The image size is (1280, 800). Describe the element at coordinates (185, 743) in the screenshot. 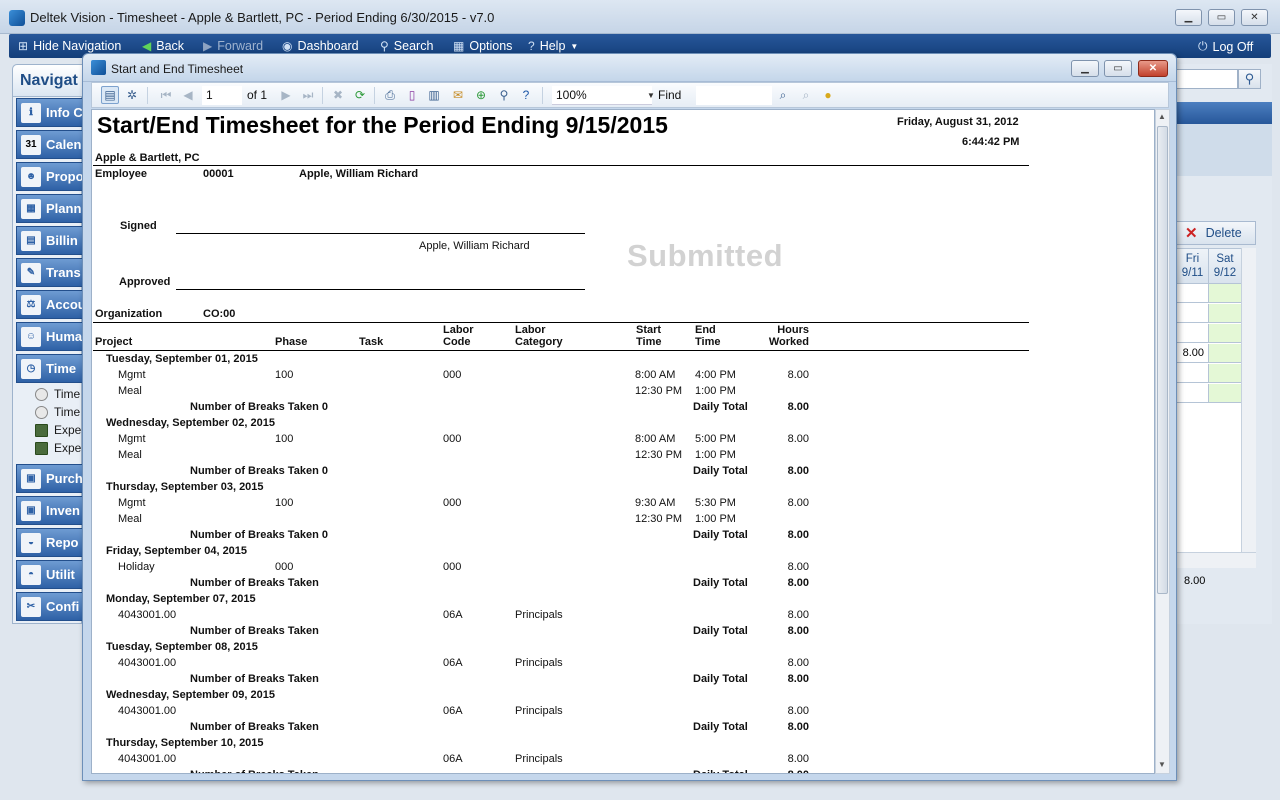

I see `day-date: Thursday, September 10, 2015` at that location.